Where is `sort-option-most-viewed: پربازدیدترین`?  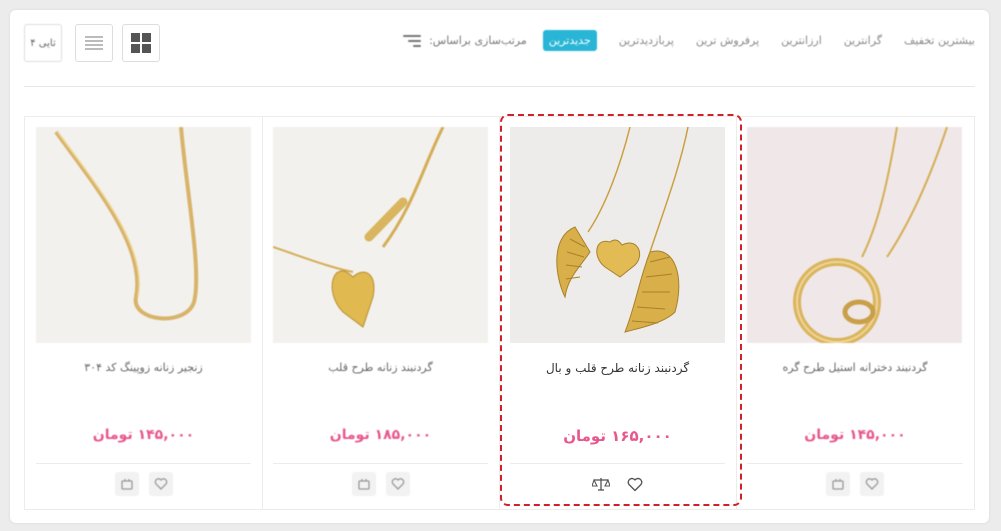
sort-option-most-viewed: پربازدیدترین is located at coordinates (646, 40).